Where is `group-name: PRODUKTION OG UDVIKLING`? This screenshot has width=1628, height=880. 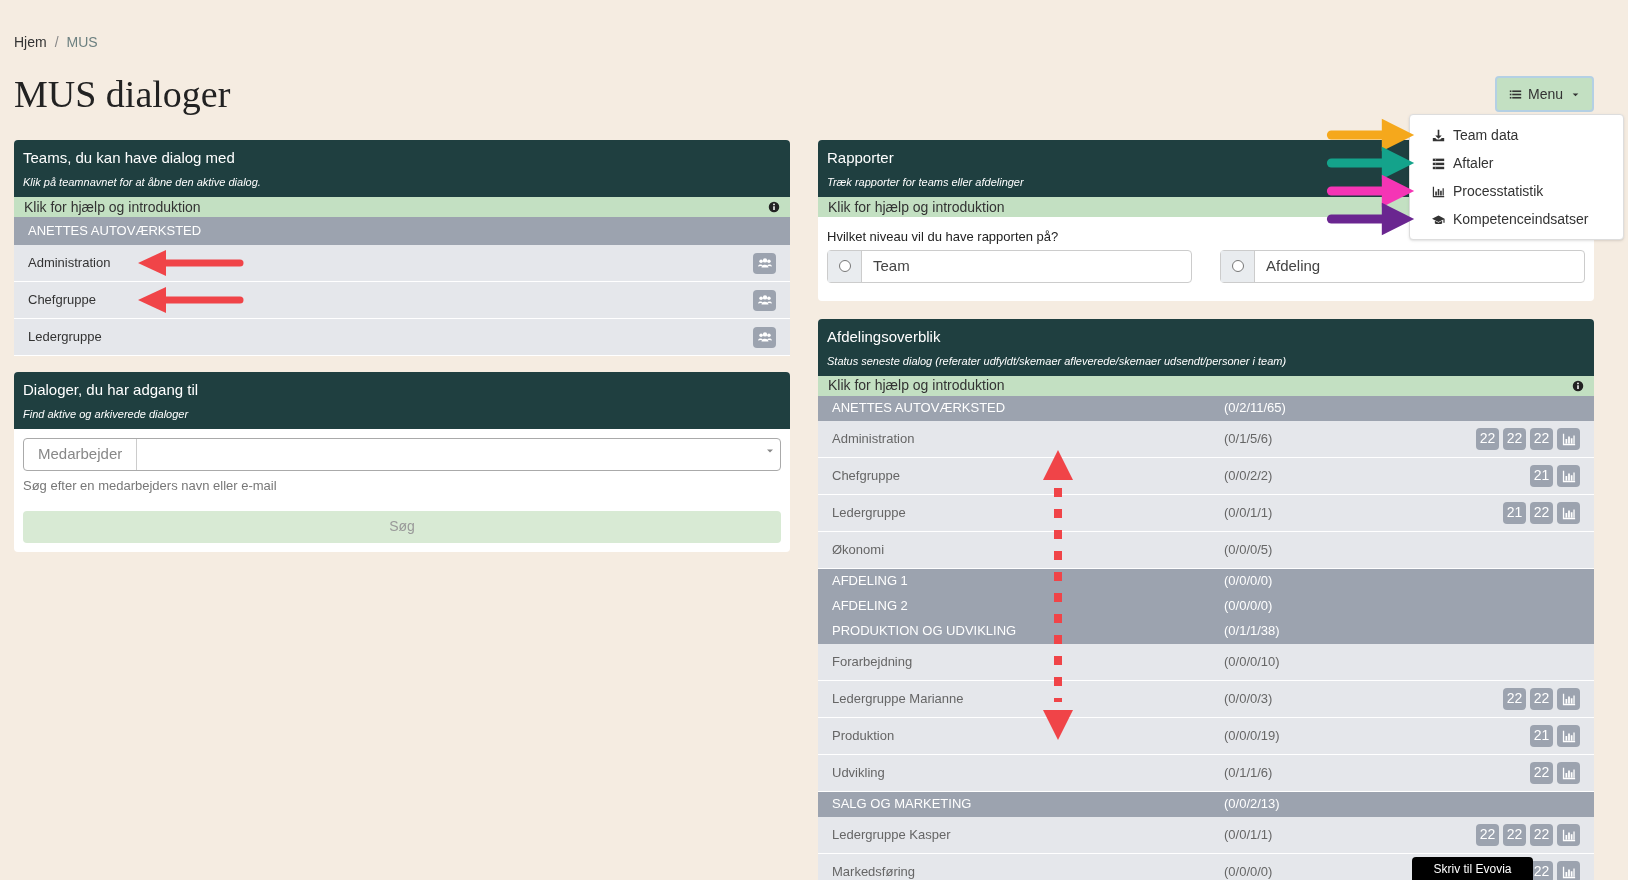
group-name: PRODUKTION OG UDVIKLING is located at coordinates (925, 631).